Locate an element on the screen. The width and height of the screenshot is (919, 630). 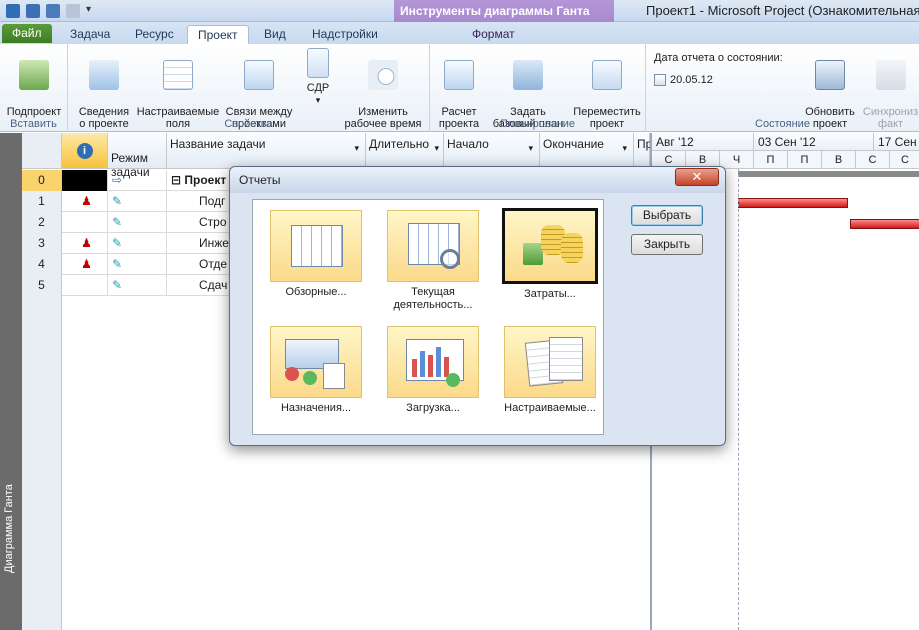
calendar-icon is located at coordinates (660, 80).